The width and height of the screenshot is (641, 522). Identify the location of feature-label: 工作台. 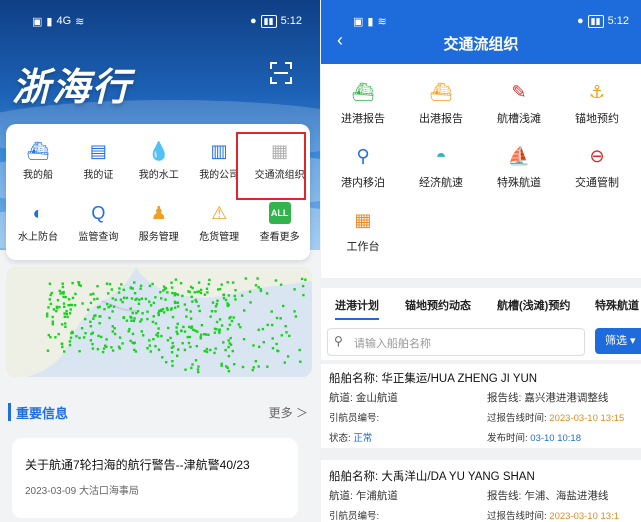
(363, 247).